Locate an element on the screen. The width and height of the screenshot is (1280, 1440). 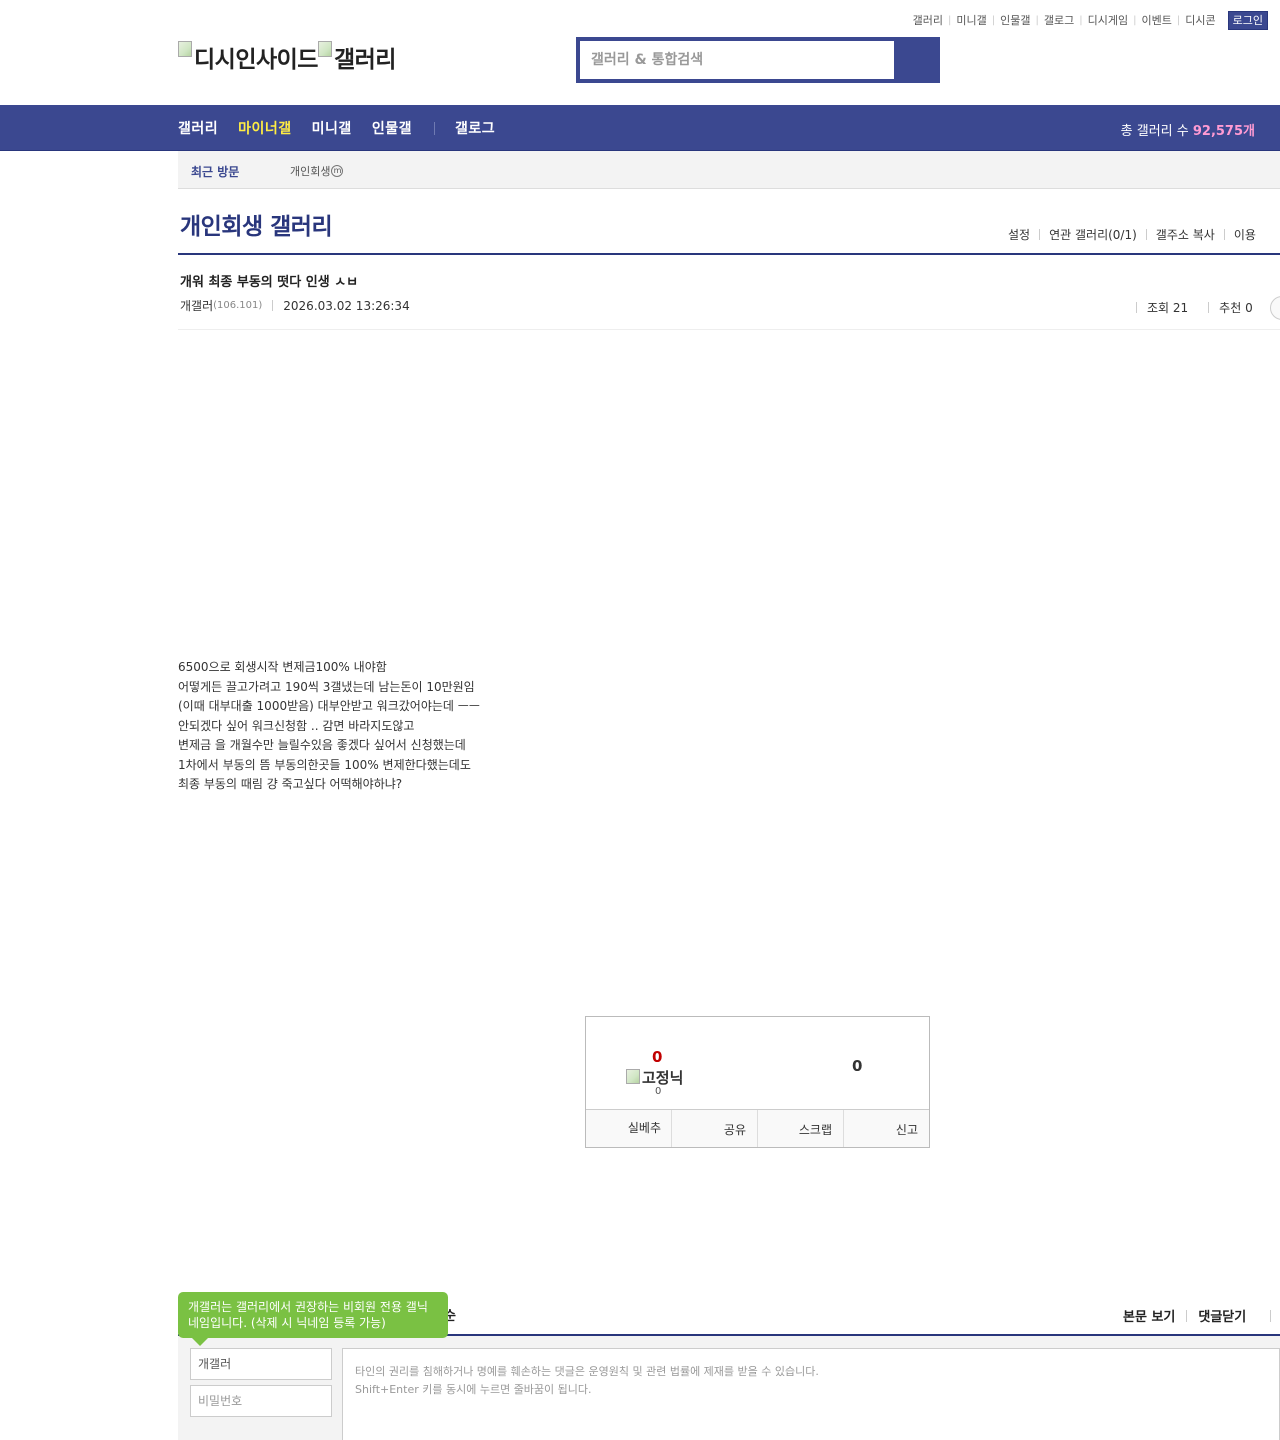
nav-menu: 갤러리 마이너갤 미니갤 인물갤 갤로그 is located at coordinates (346, 128).